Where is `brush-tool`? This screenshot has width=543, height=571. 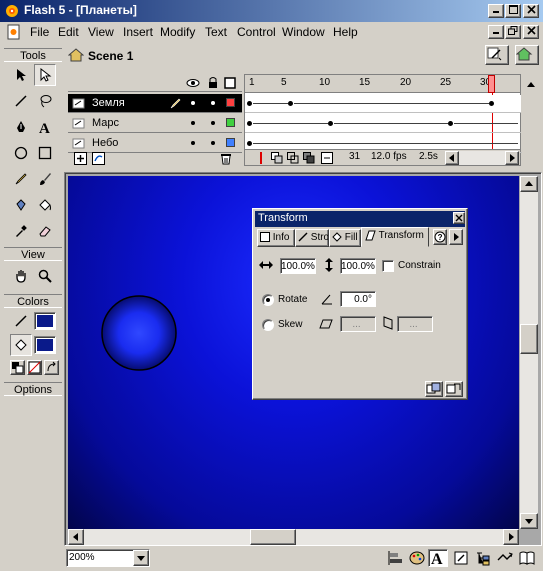
brush-tool is located at coordinates (45, 179).